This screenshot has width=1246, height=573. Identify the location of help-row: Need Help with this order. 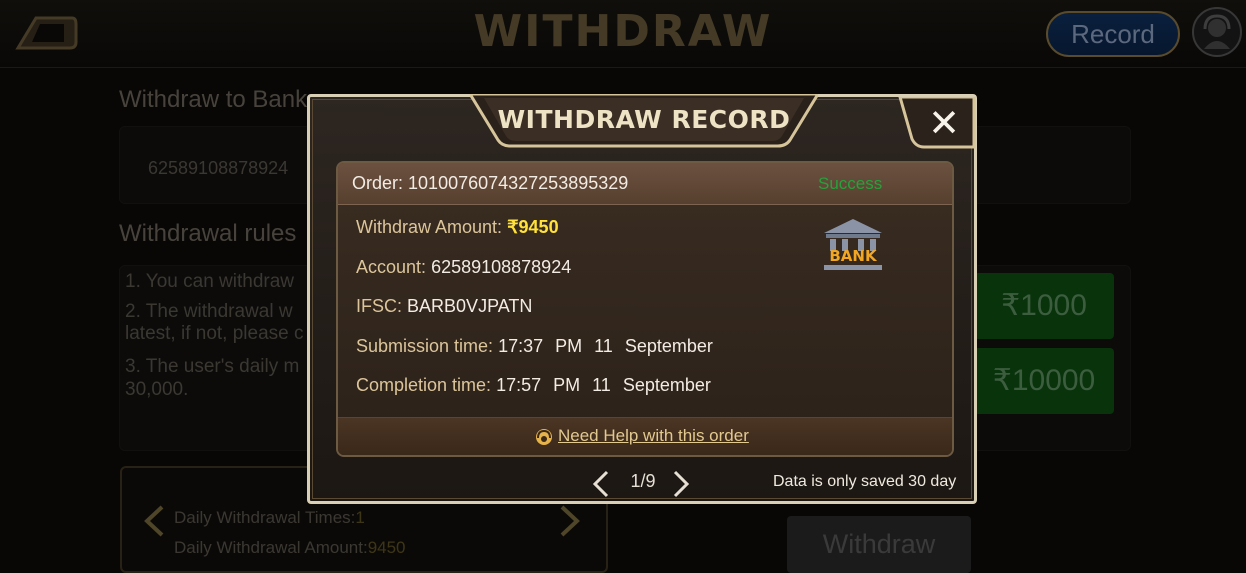
(645, 436).